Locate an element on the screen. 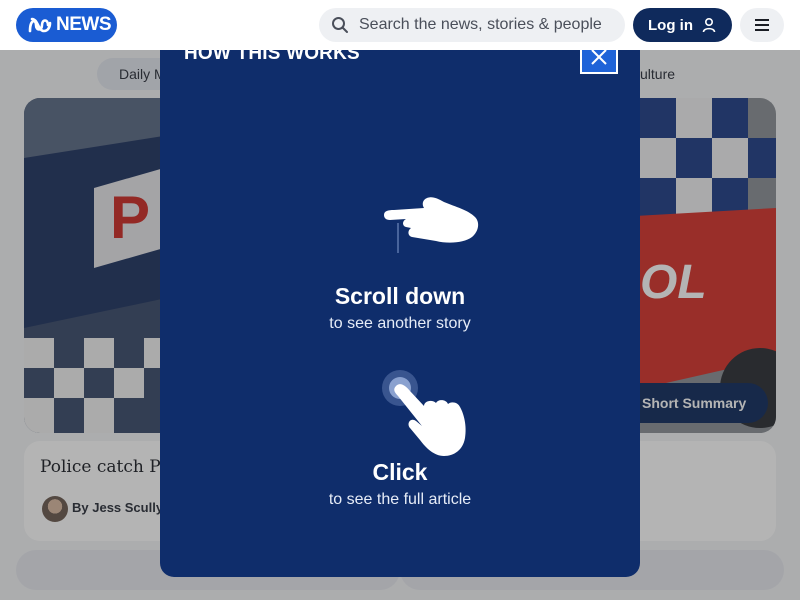 The image size is (800, 600). menu-button is located at coordinates (762, 25).